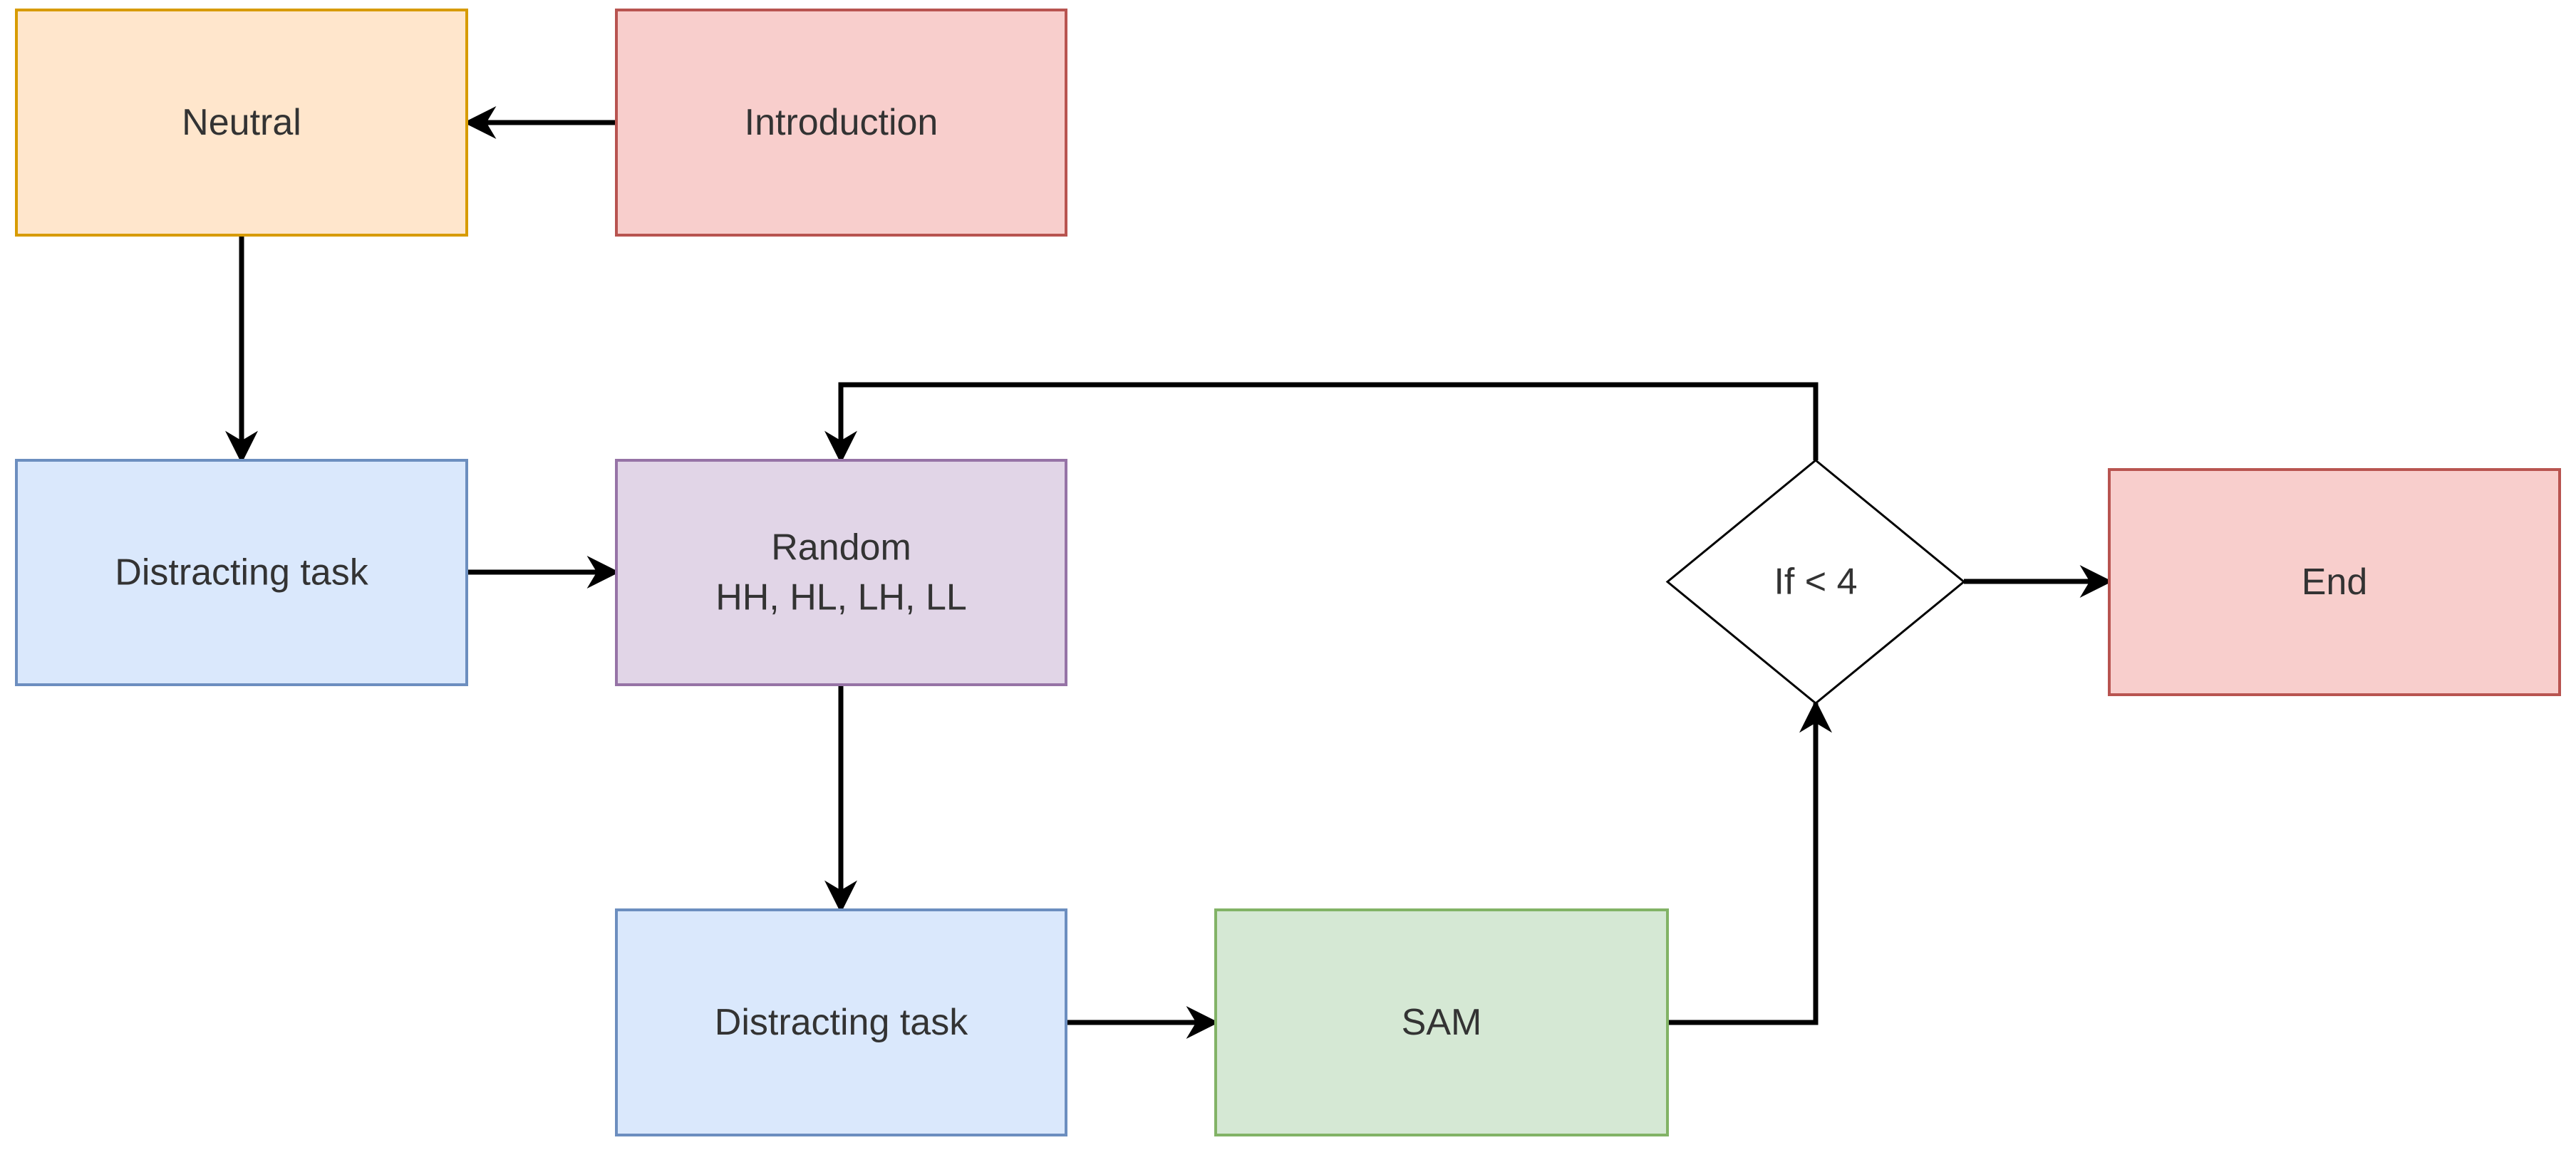 This screenshot has width=2576, height=1150. Describe the element at coordinates (1749, 862) in the screenshot. I see `edge-sam-to-decision` at that location.